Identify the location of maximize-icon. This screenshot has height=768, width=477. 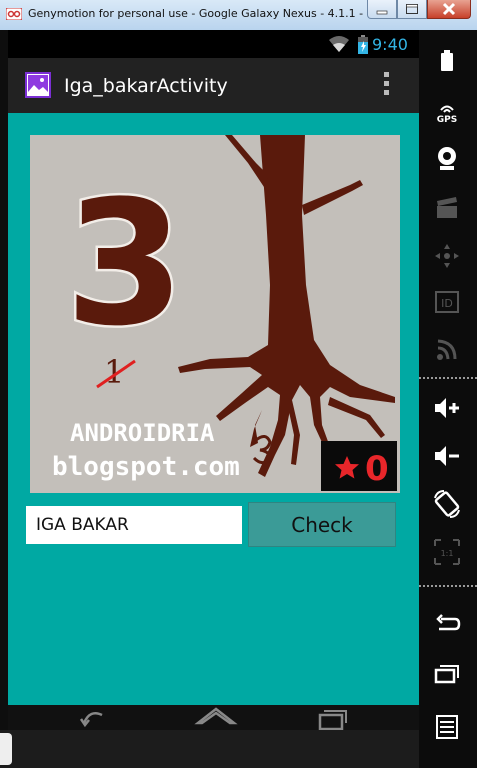
(412, 9).